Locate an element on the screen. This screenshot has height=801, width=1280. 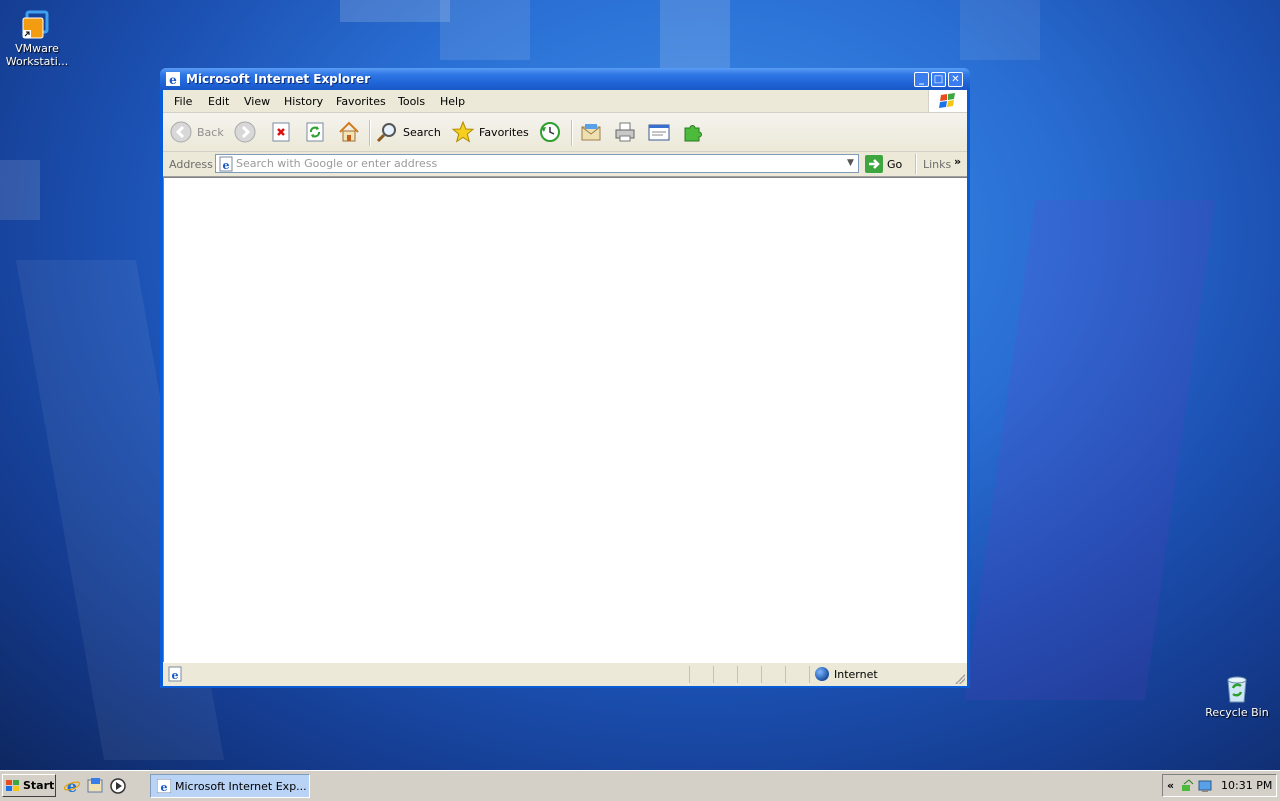
home-icon is located at coordinates (349, 132).